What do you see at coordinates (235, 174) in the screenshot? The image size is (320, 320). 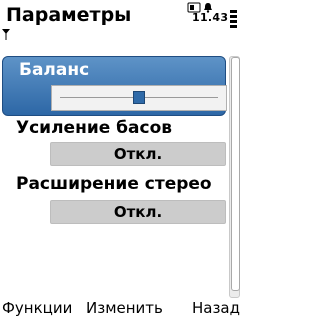 I see `scrollbar-thumb` at bounding box center [235, 174].